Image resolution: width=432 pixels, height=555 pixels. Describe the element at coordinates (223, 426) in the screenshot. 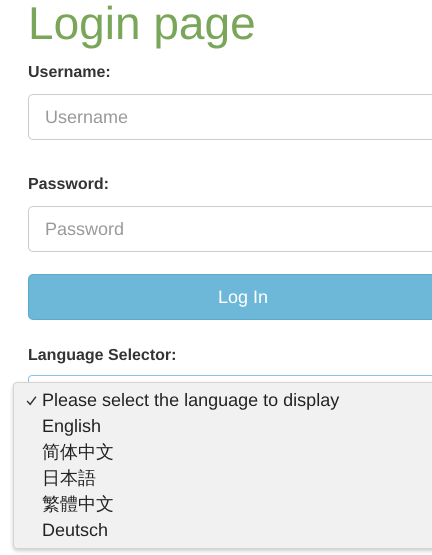

I see `menu-option: English` at that location.